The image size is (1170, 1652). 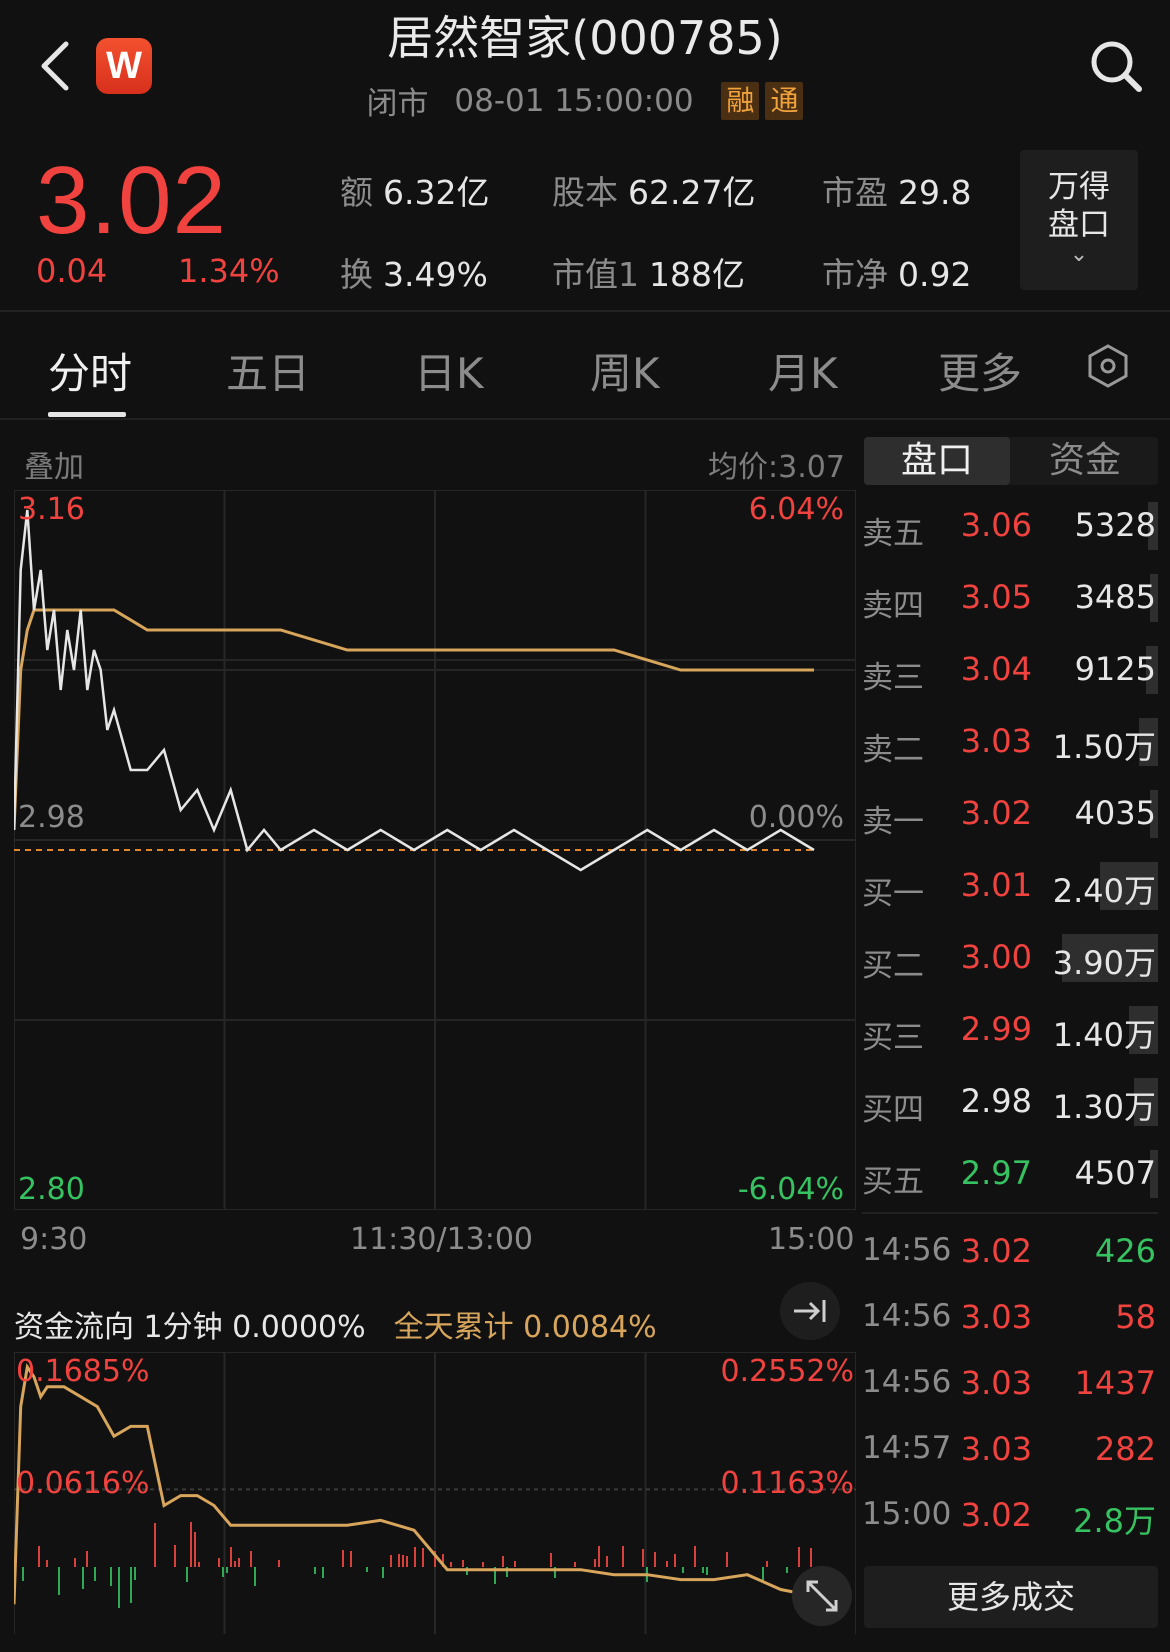 I want to click on orderbook-price: 2.98, so click(x=996, y=1101).